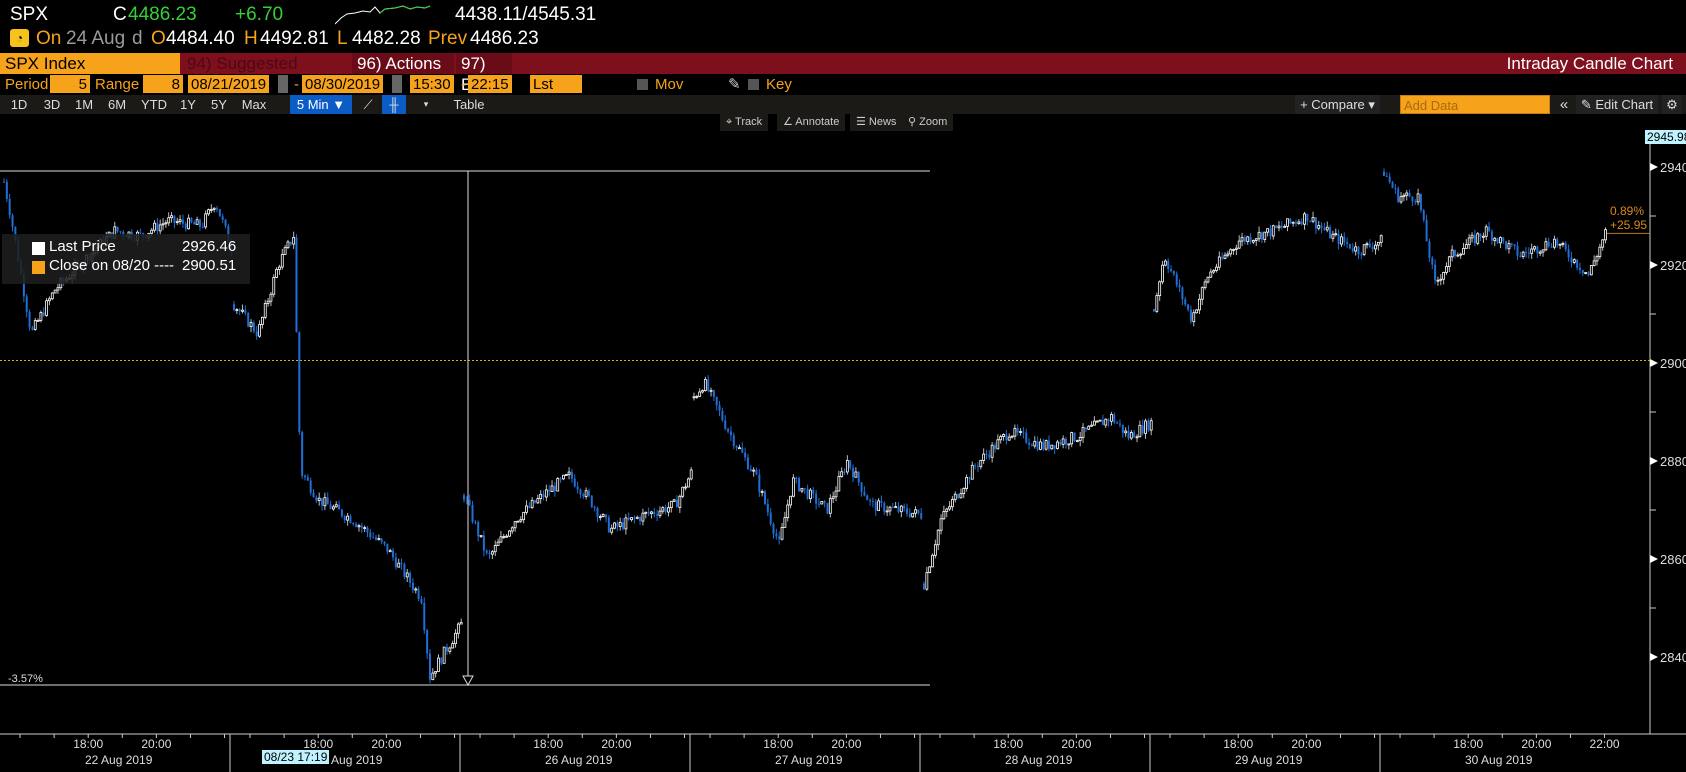 The height and width of the screenshot is (772, 1686). Describe the element at coordinates (1654, 363) in the screenshot. I see `y-tick-marker` at that location.